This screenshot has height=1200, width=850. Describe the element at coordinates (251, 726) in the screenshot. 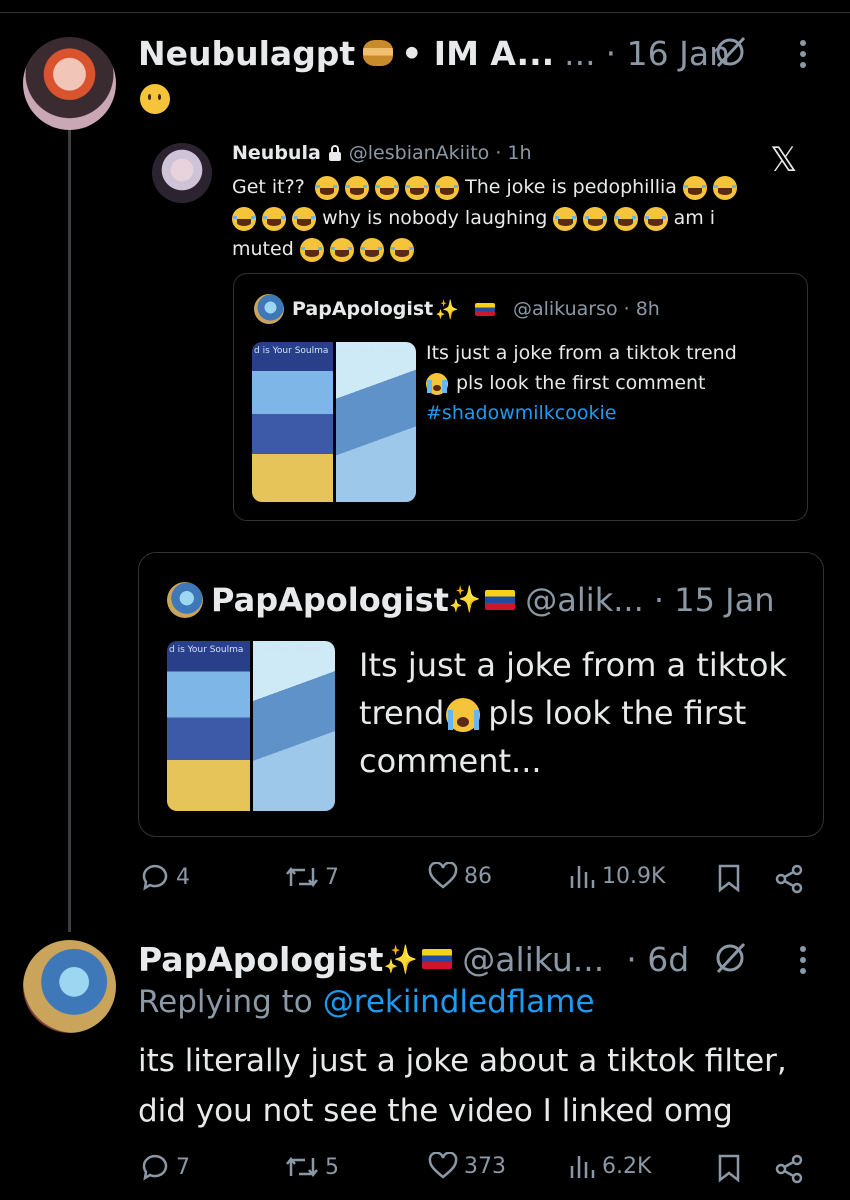

I see `quote-thumbnail: d is Your Soulma d is Your Soulm` at that location.